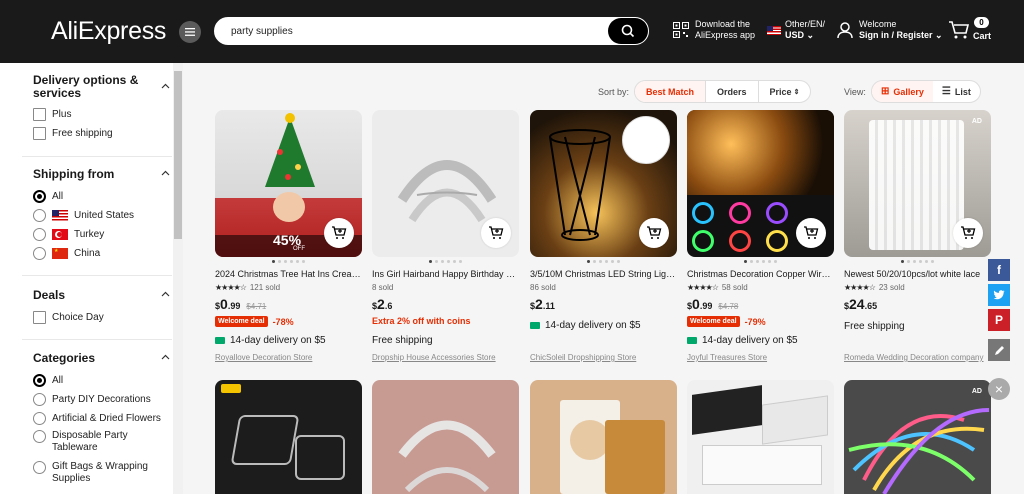 This screenshot has height=494, width=1024. I want to click on product-title: Christmas Decoration Copper Wire Lights, so click(760, 274).